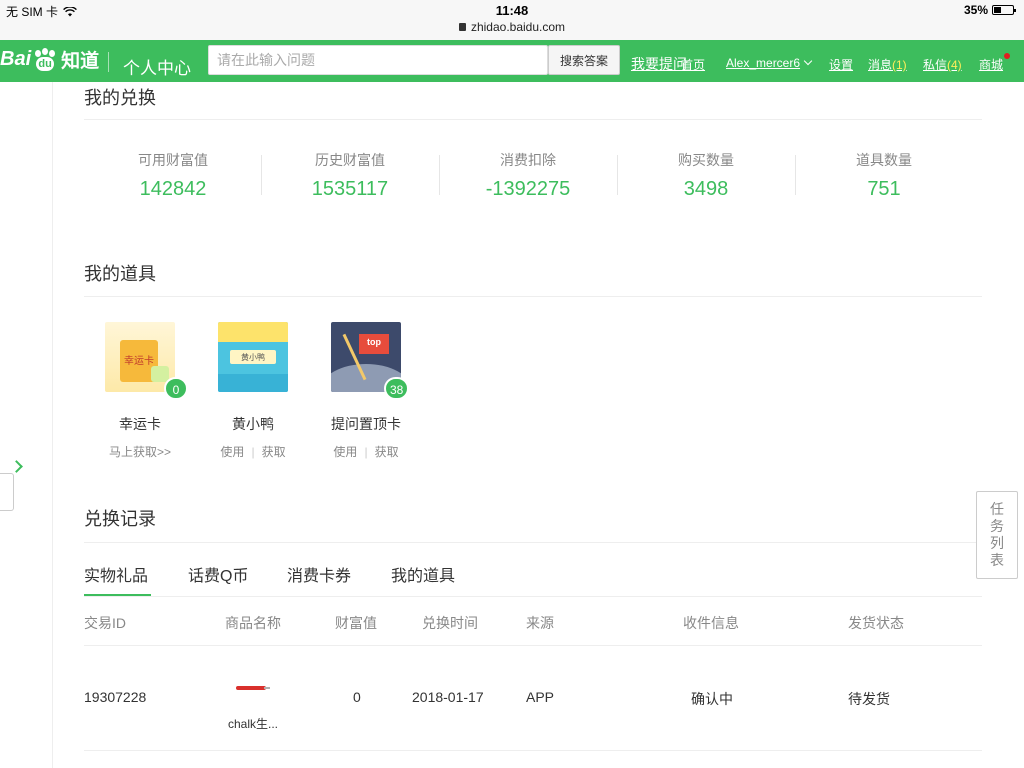 The height and width of the screenshot is (768, 1024). What do you see at coordinates (997, 526) in the screenshot?
I see `task-list-char: 务` at bounding box center [997, 526].